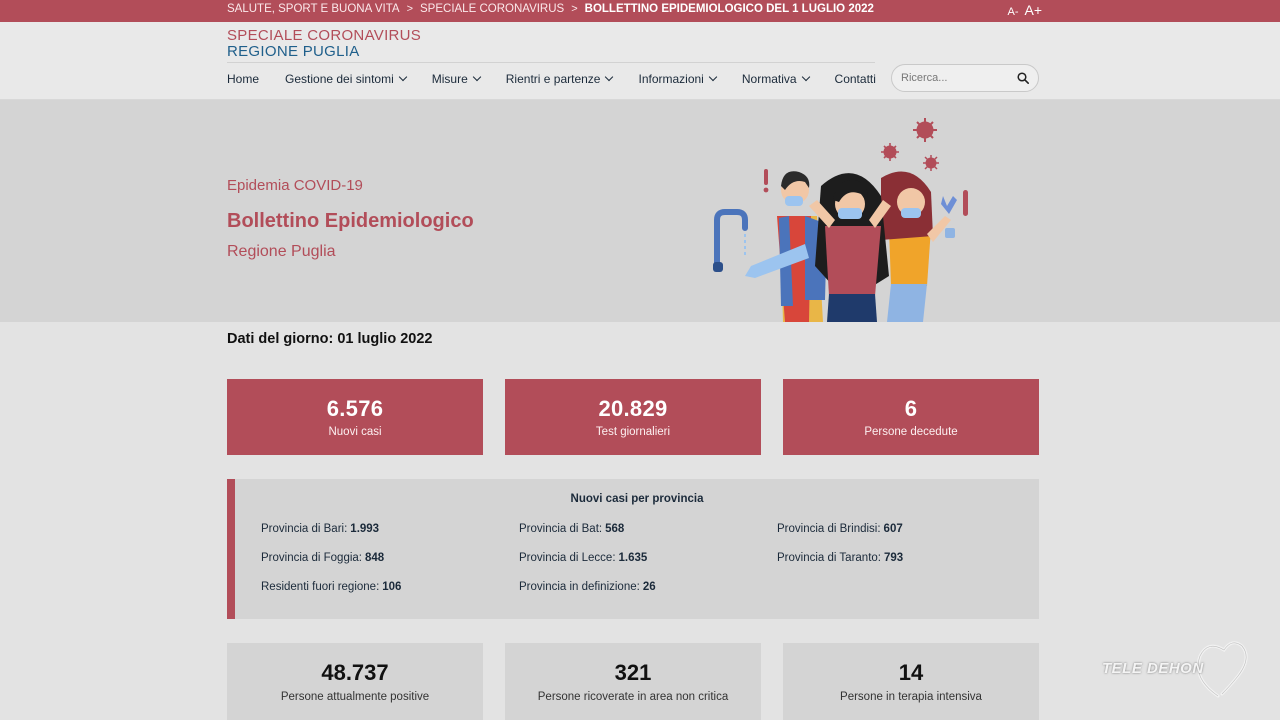  Describe the element at coordinates (304, 529) in the screenshot. I see `province-label: Provincia di Bari:` at that location.